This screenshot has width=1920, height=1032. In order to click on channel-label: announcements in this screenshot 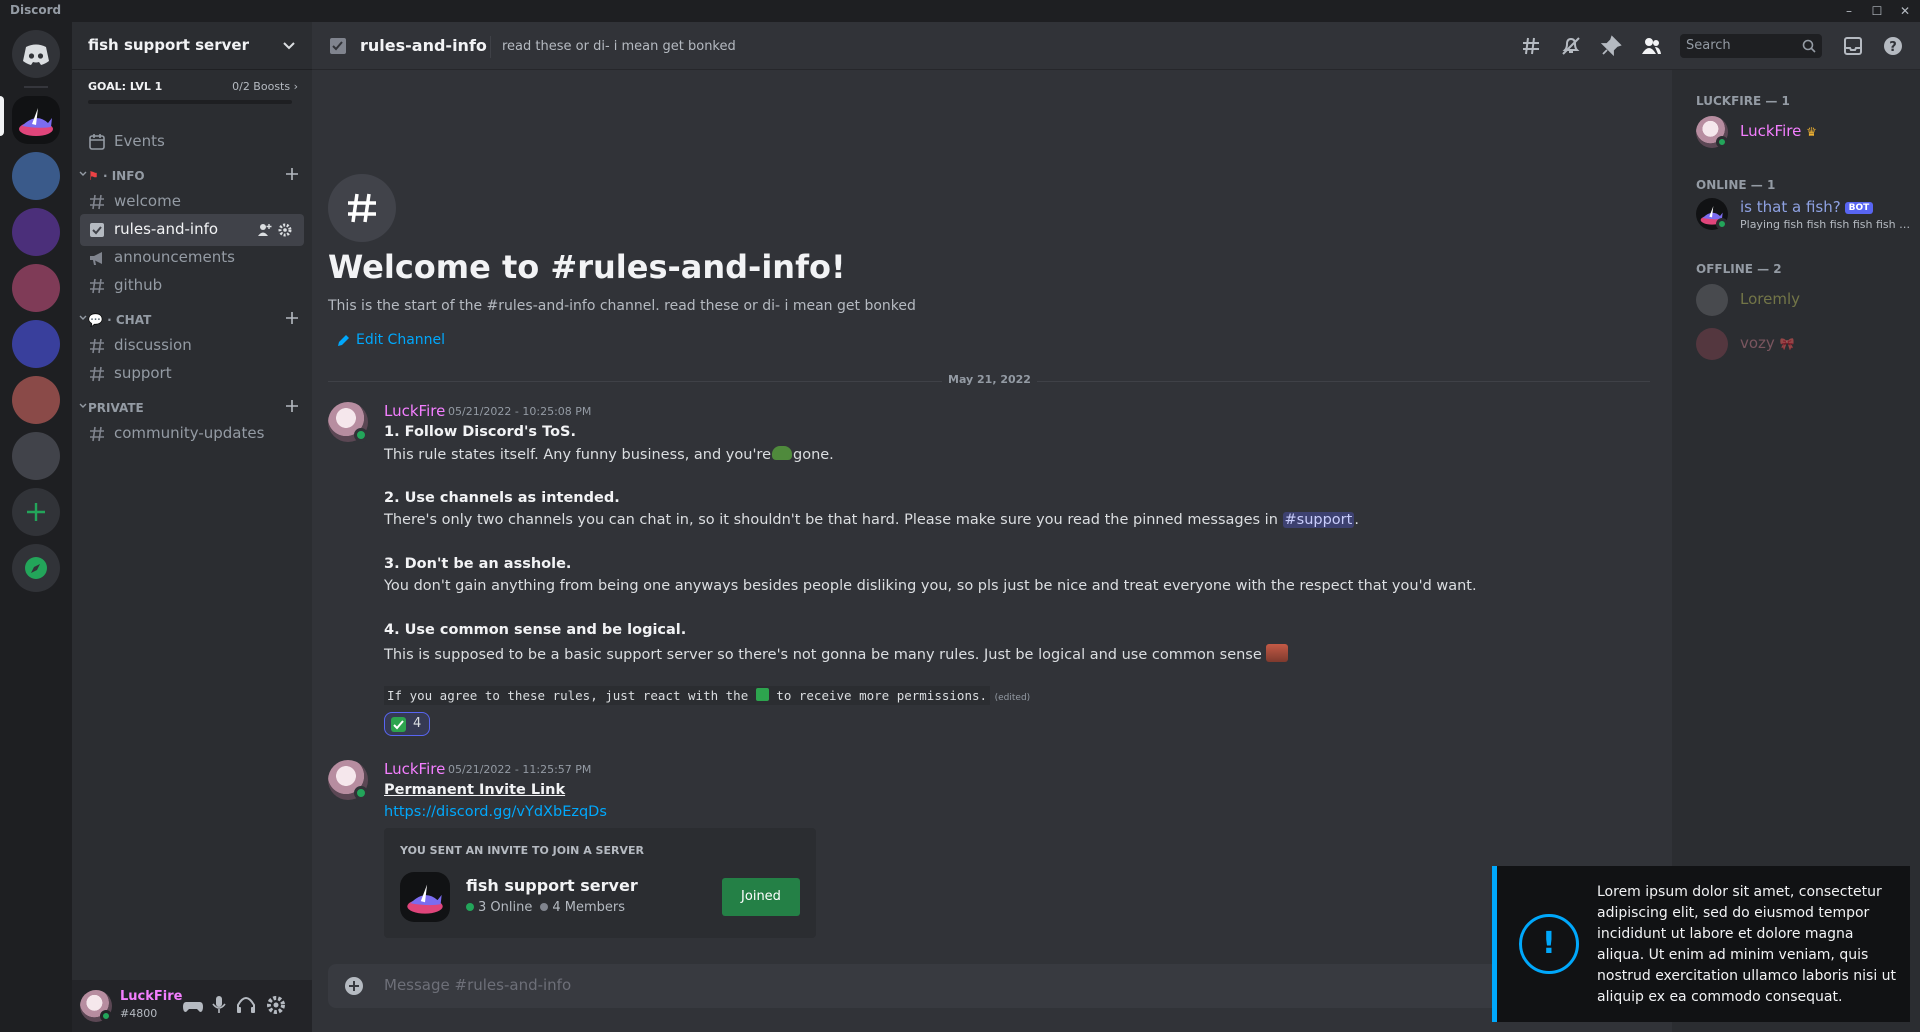, I will do `click(174, 257)`.